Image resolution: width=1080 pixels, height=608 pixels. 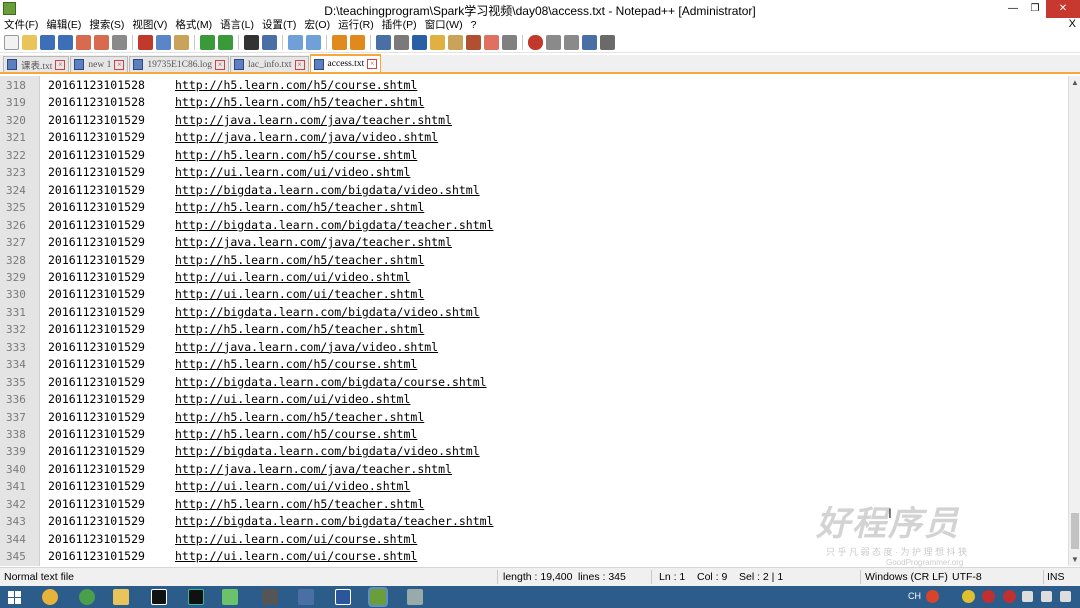 What do you see at coordinates (21, 25) in the screenshot?
I see `menu-file: 文件(F)` at bounding box center [21, 25].